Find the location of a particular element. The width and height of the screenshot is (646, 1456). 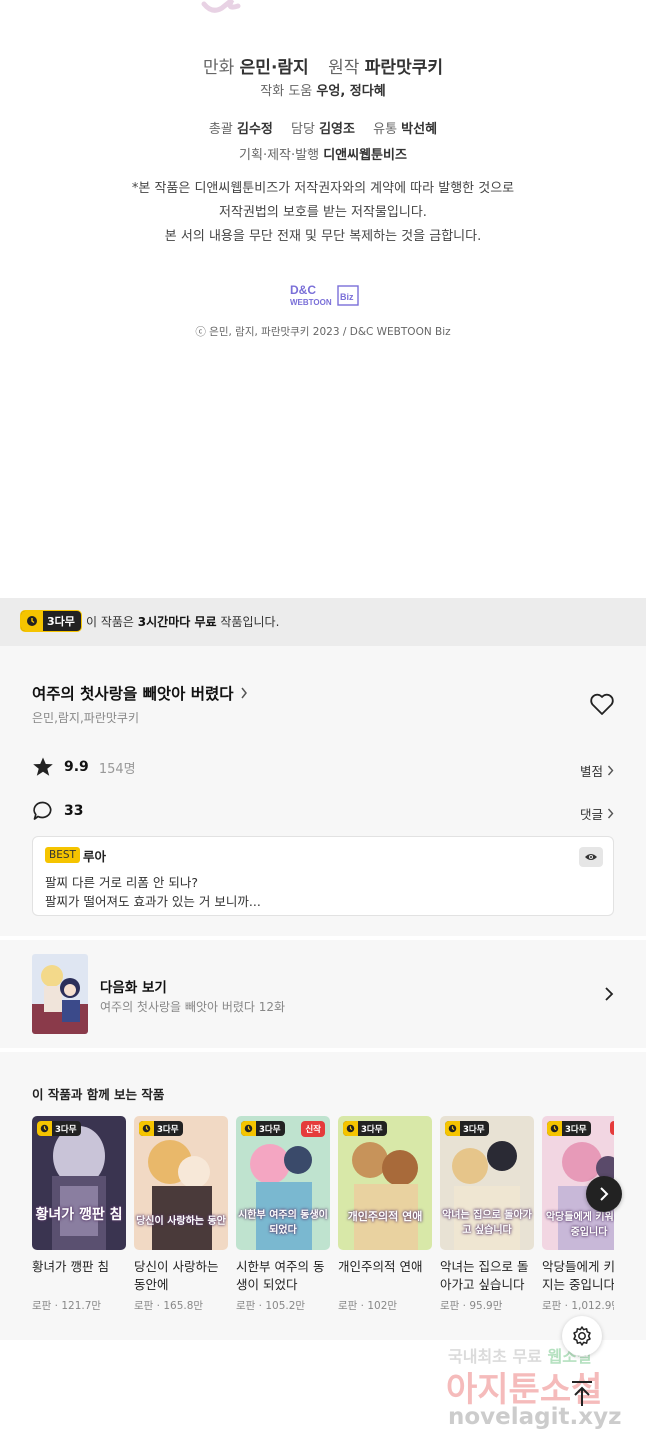

recommendation-title: 악녀는 집으로 돌아가고 싶습니다 is located at coordinates (484, 1275).